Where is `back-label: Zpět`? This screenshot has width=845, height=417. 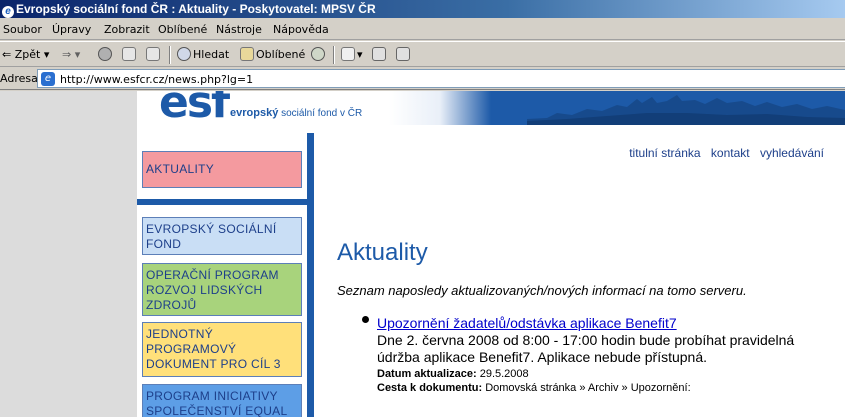 back-label: Zpět is located at coordinates (27, 54).